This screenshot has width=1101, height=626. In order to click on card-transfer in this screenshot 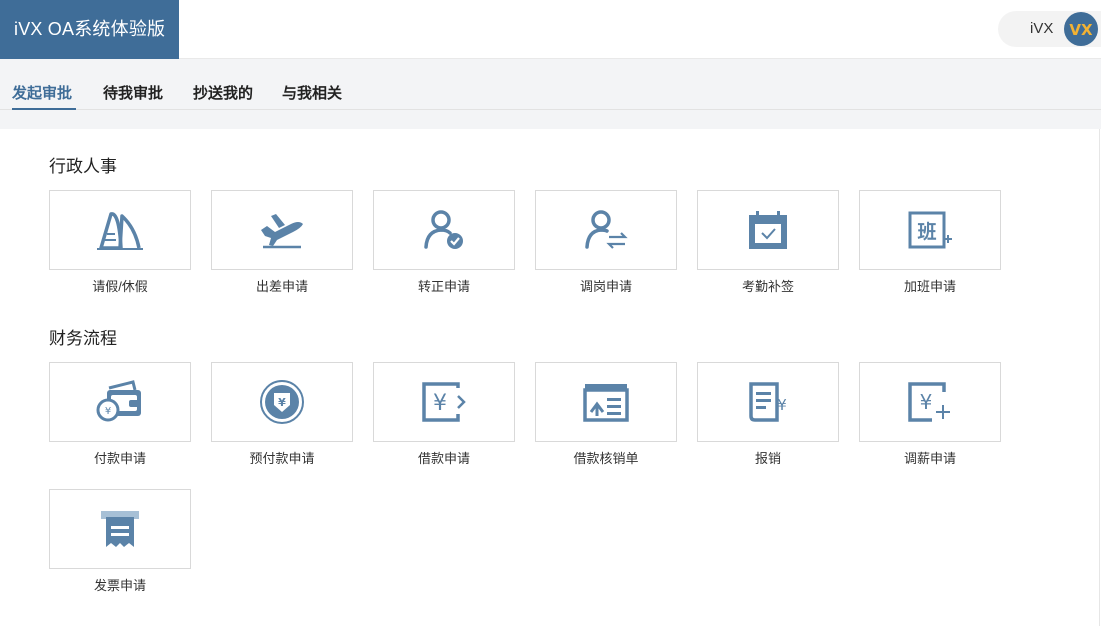, I will do `click(606, 230)`.